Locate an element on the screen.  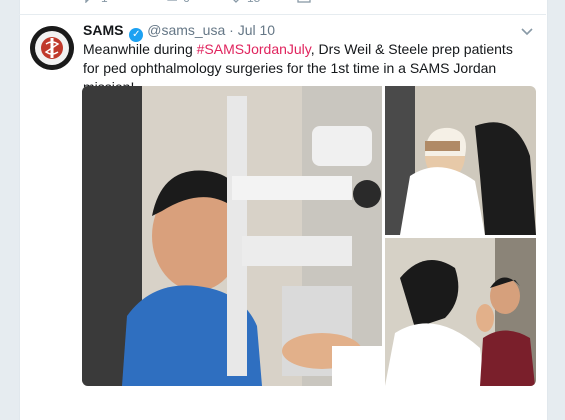
retweet-icon is located at coordinates (171, 3).